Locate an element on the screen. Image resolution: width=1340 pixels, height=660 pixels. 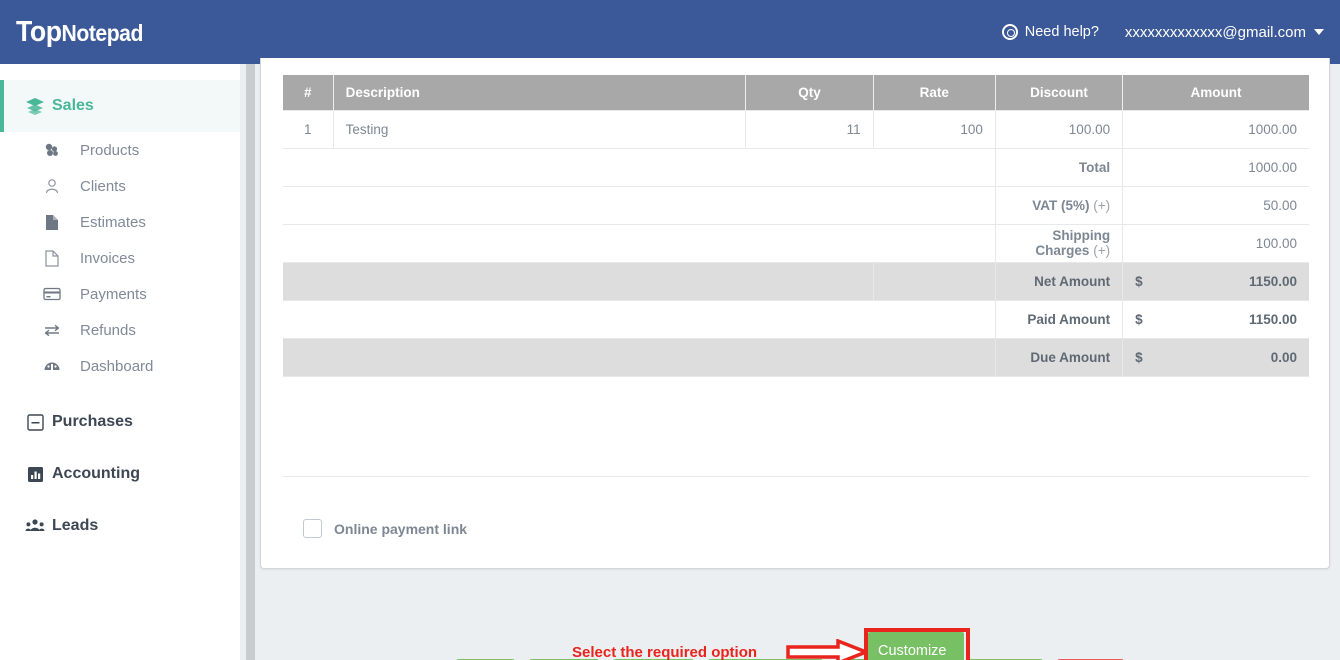
summary-row-net-amount: Net Amount $ 1150.00 is located at coordinates (796, 281).